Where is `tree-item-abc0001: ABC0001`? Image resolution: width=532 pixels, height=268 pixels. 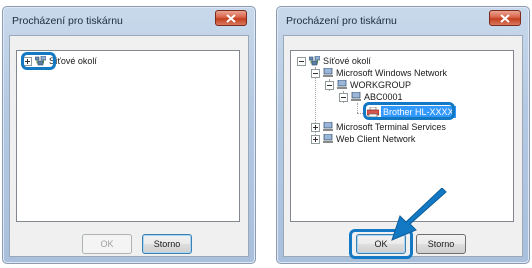
tree-item-abc0001: ABC0001 is located at coordinates (371, 97).